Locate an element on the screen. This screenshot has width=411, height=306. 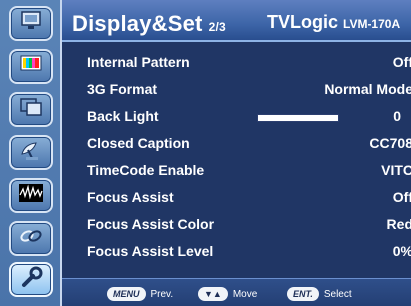
menu-row-focus-assist-color: Focus Assist Color Red is located at coordinates (236, 224).